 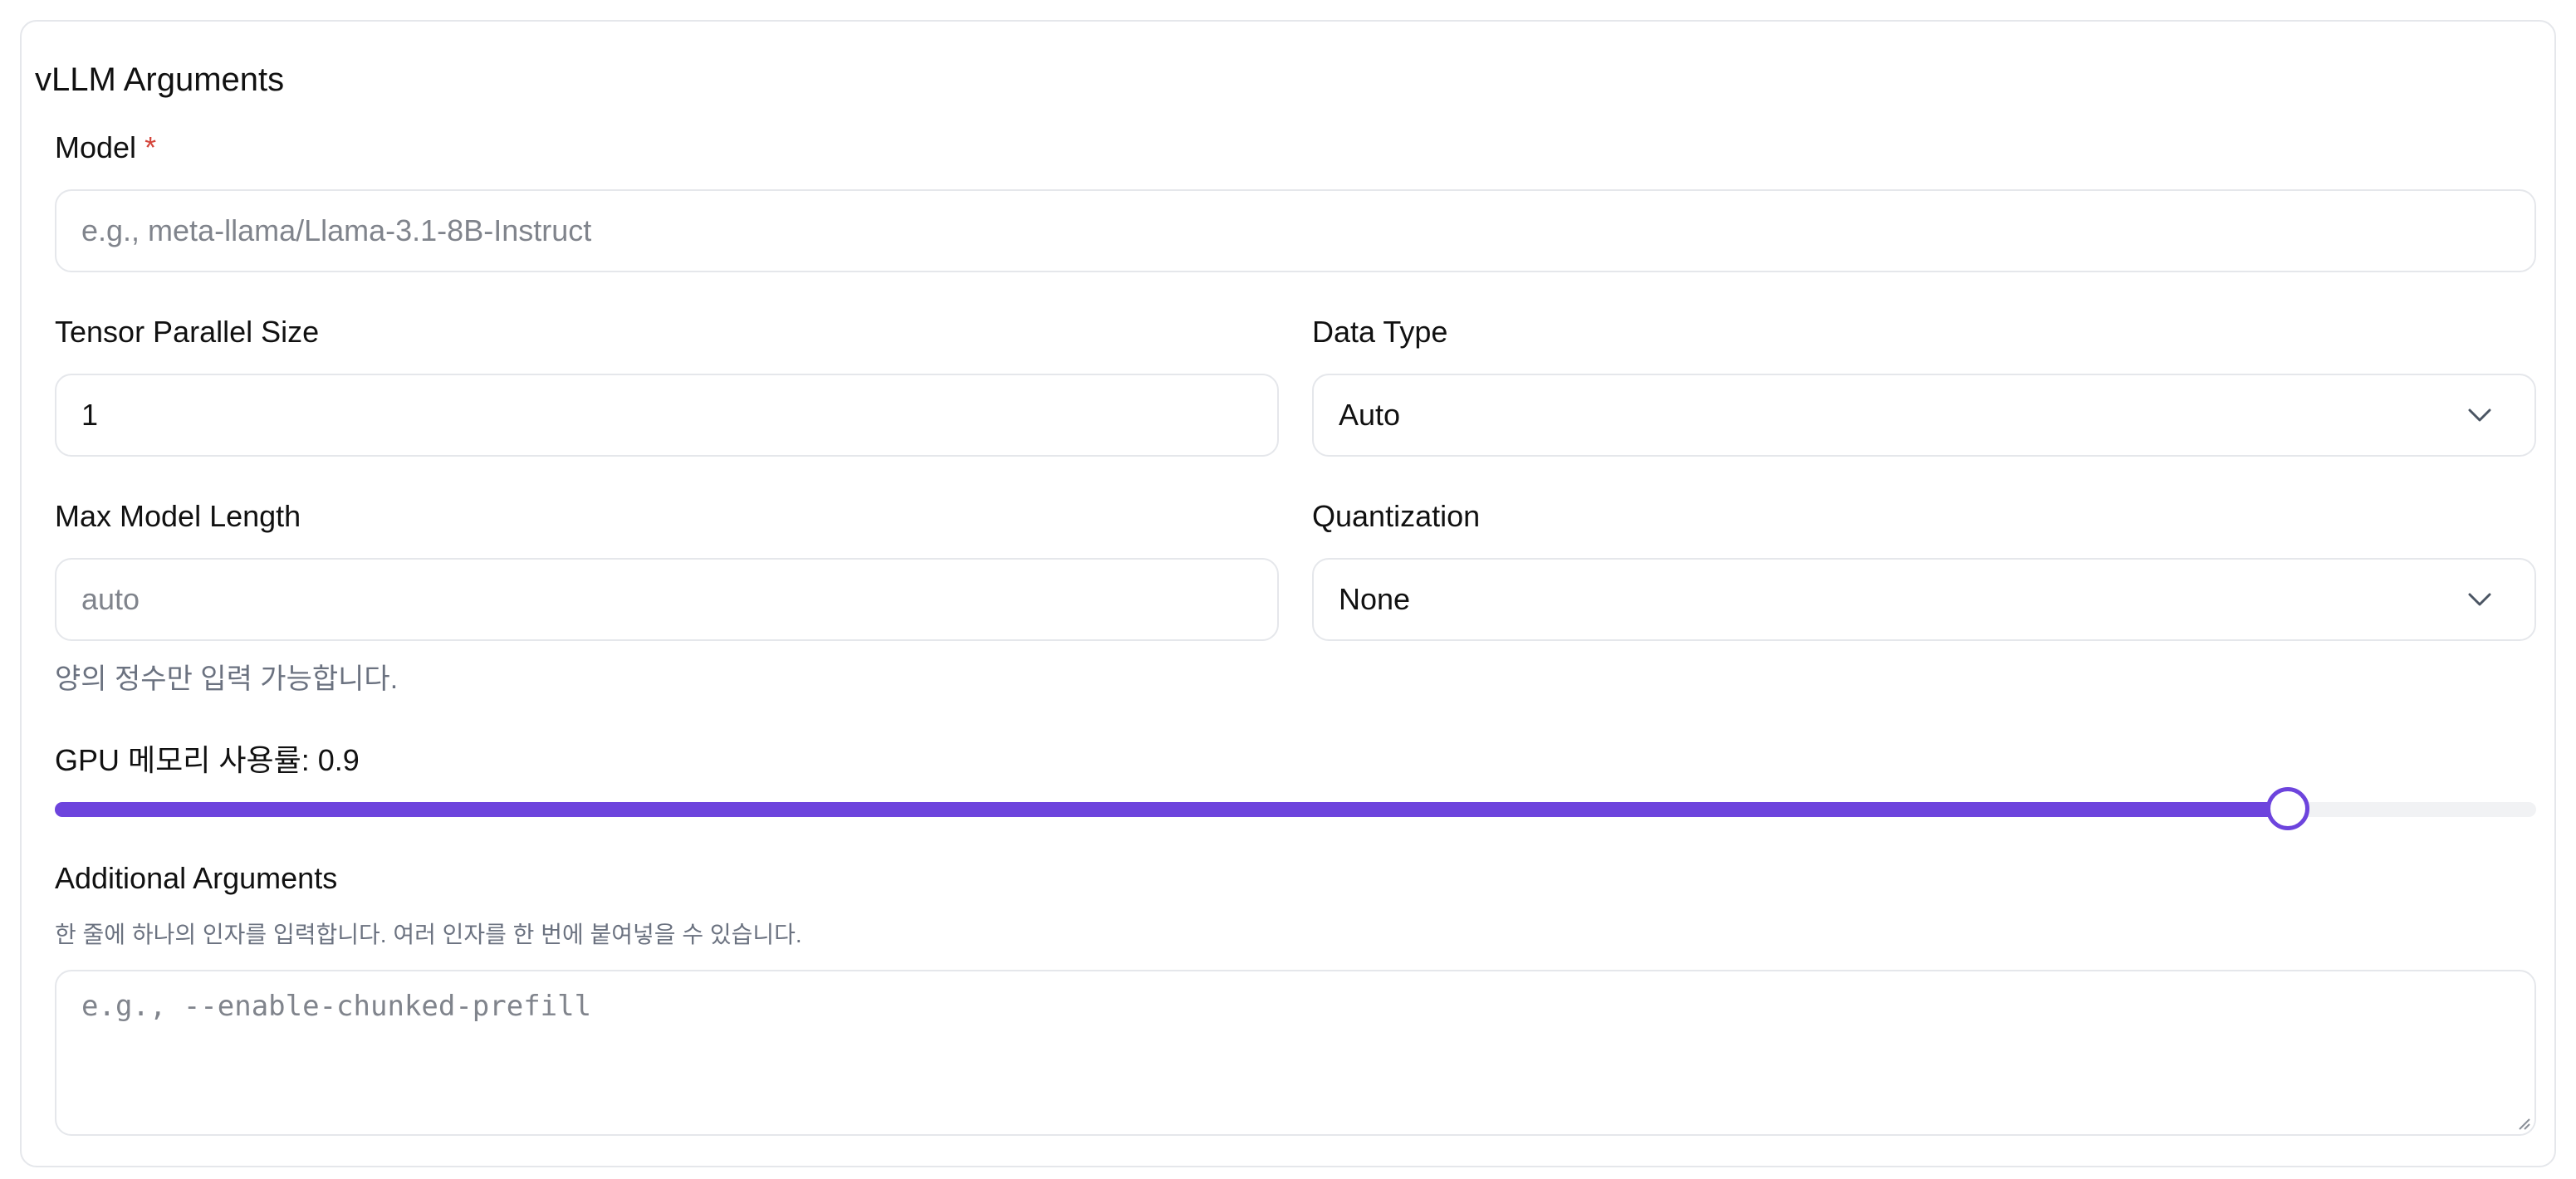 I want to click on quantization-label: Quantization, so click(x=1397, y=516).